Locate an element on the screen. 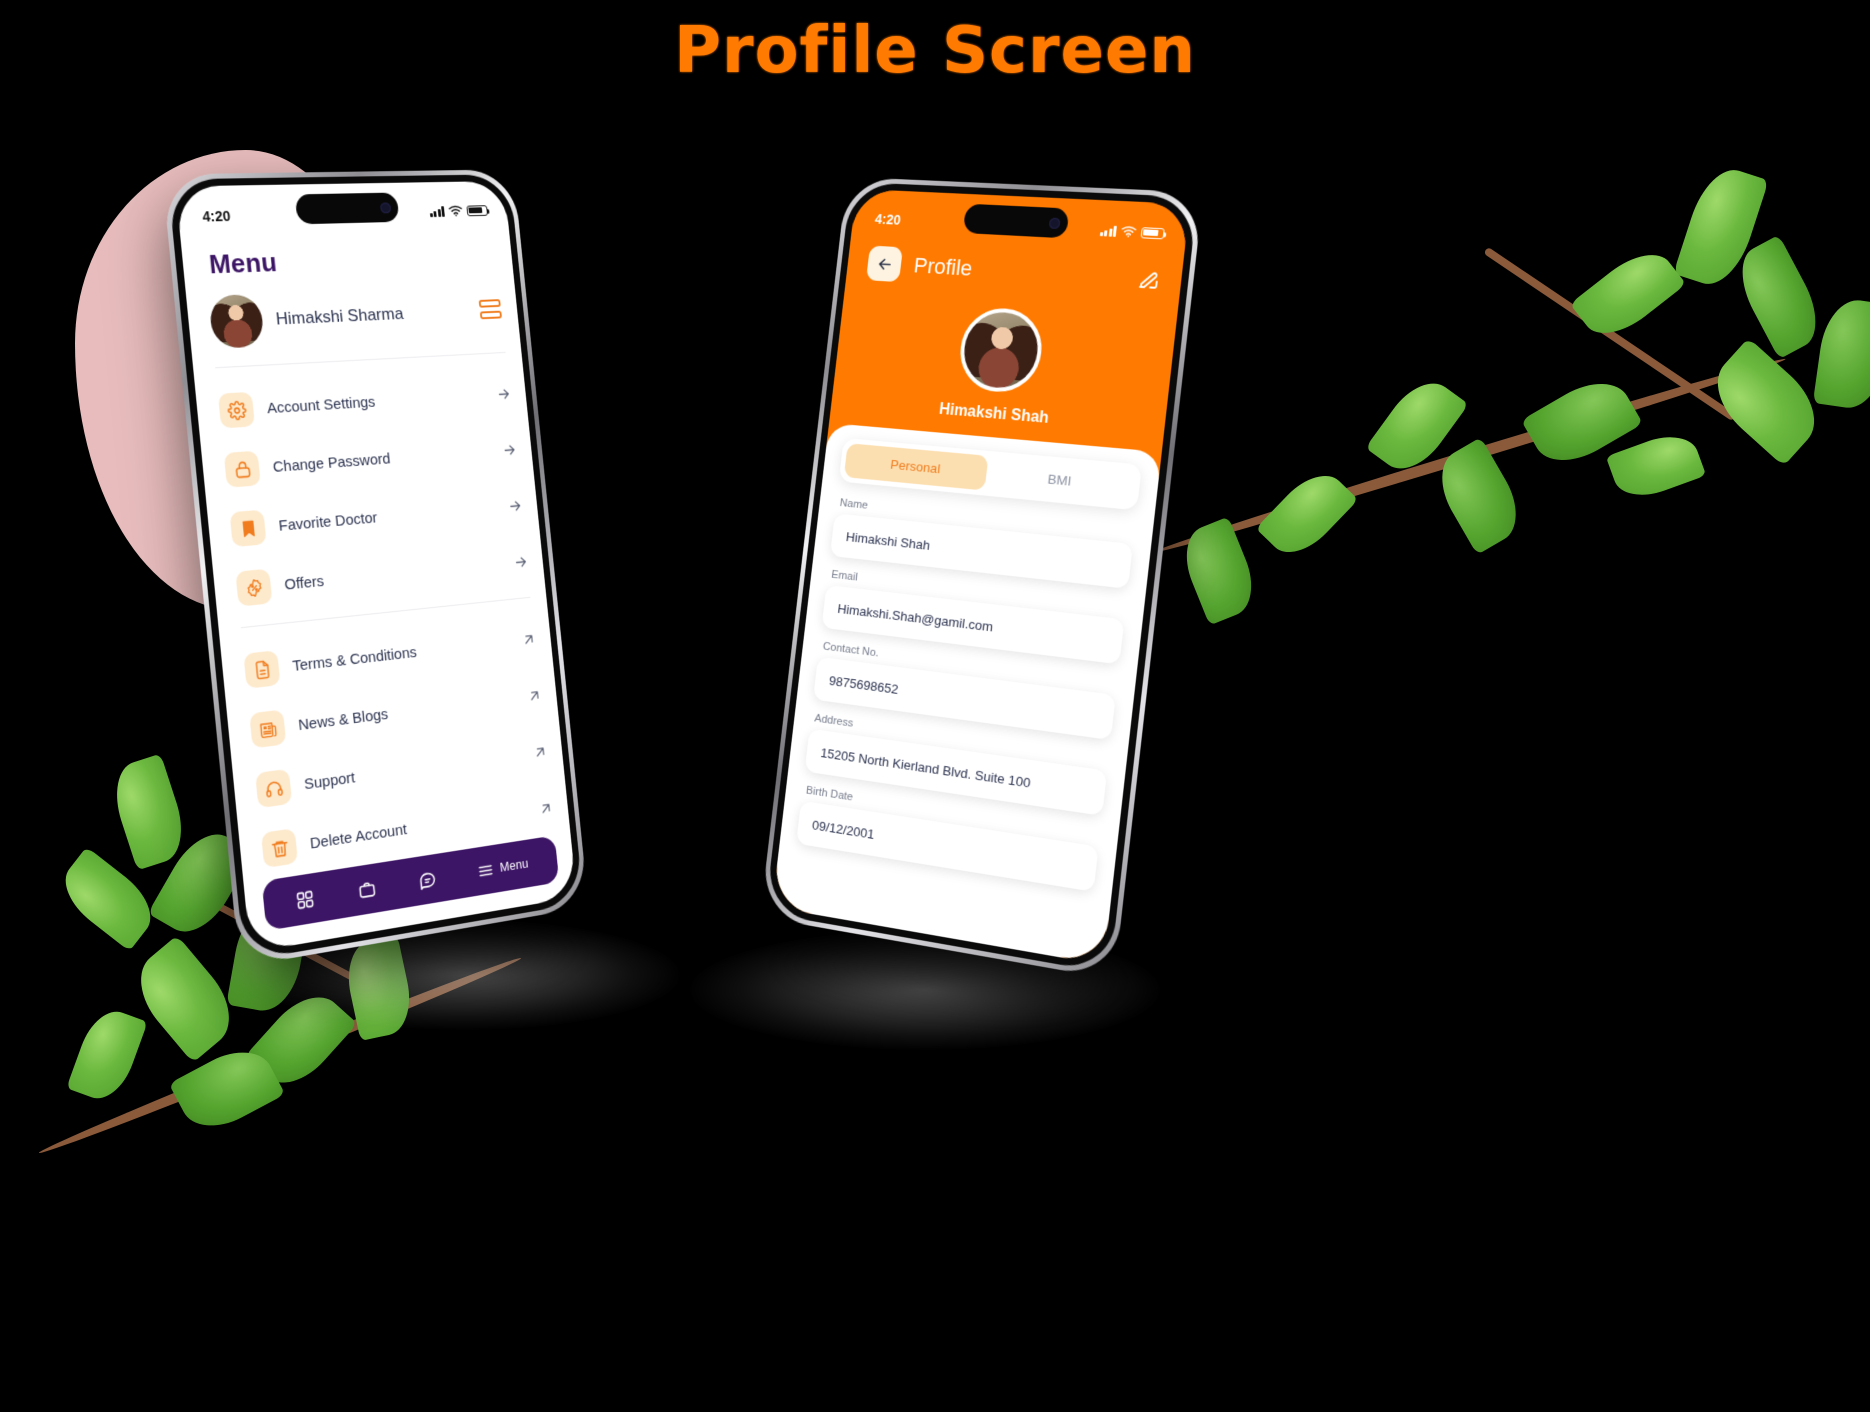 The width and height of the screenshot is (1870, 1412). page-title-profile: Profile is located at coordinates (943, 266).